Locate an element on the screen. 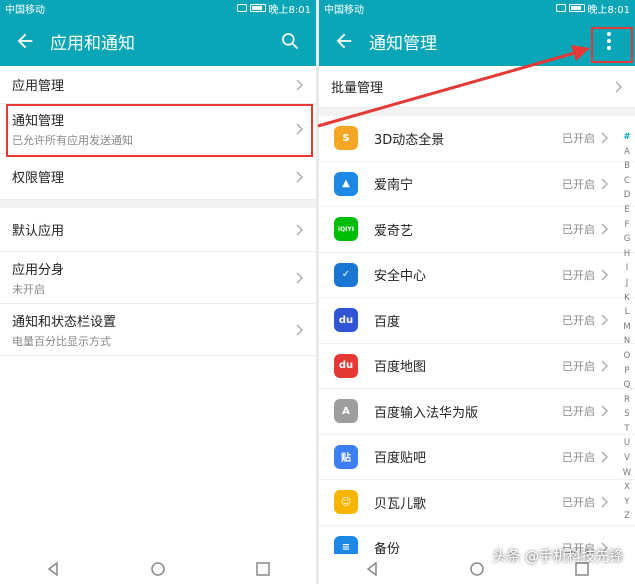  index-letter: J is located at coordinates (627, 283).